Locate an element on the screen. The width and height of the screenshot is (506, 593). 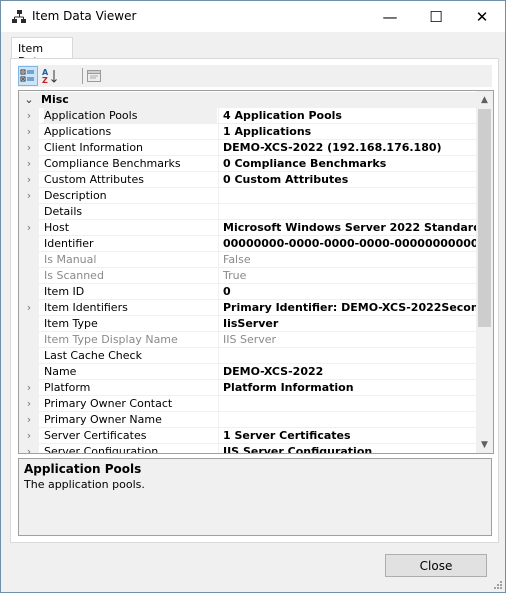
property-name: Platform is located at coordinates (67, 387).